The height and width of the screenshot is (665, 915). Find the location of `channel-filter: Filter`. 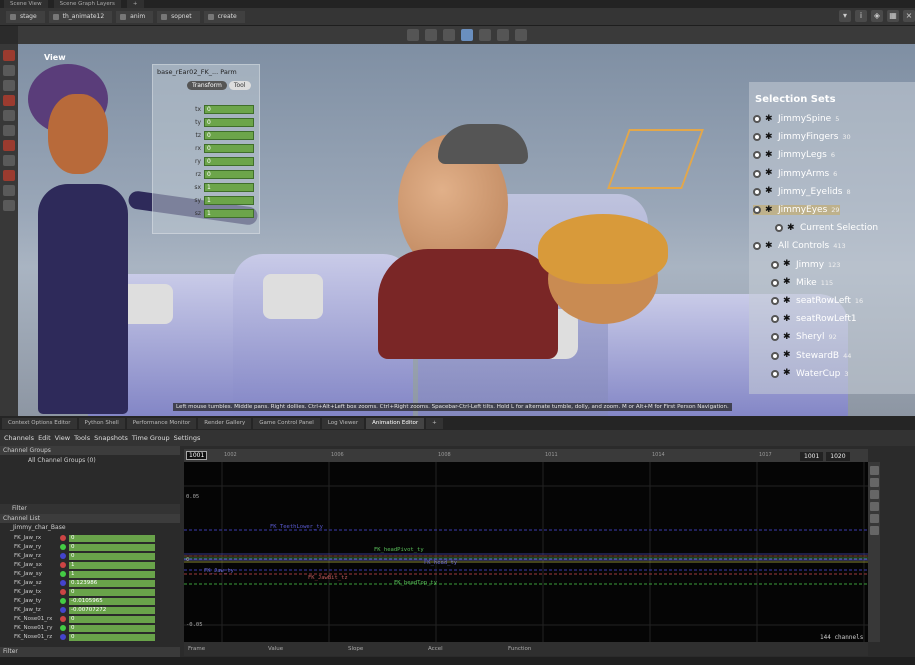

channel-filter: Filter is located at coordinates (90, 652).